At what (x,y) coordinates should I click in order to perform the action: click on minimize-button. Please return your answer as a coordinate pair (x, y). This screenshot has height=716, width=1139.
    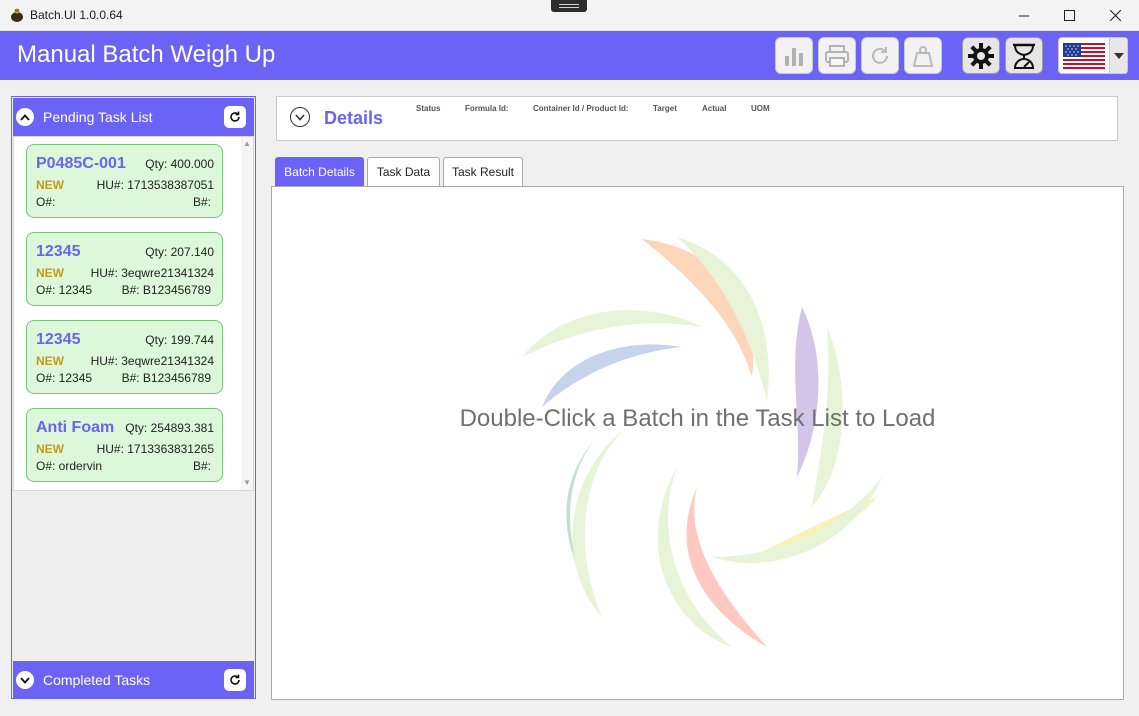
    Looking at the image, I should click on (1024, 15).